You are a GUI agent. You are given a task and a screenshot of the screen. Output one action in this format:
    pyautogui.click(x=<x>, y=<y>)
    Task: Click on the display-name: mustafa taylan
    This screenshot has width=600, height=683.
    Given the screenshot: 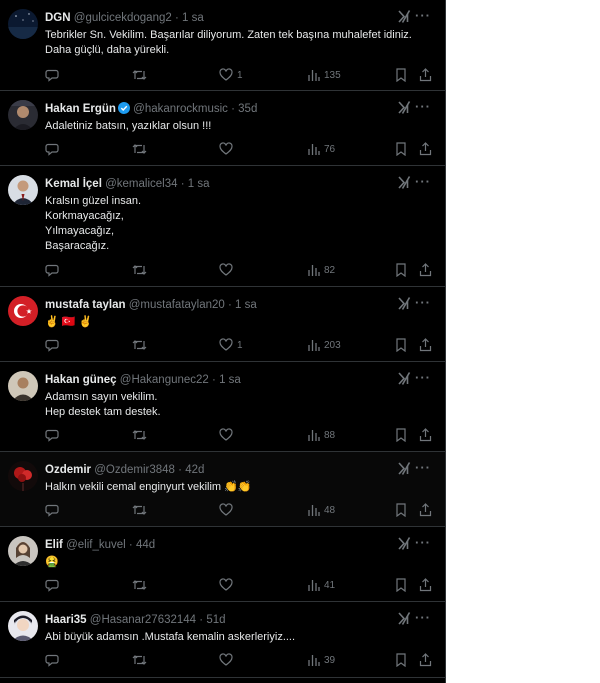 What is the action you would take?
    pyautogui.click(x=85, y=305)
    